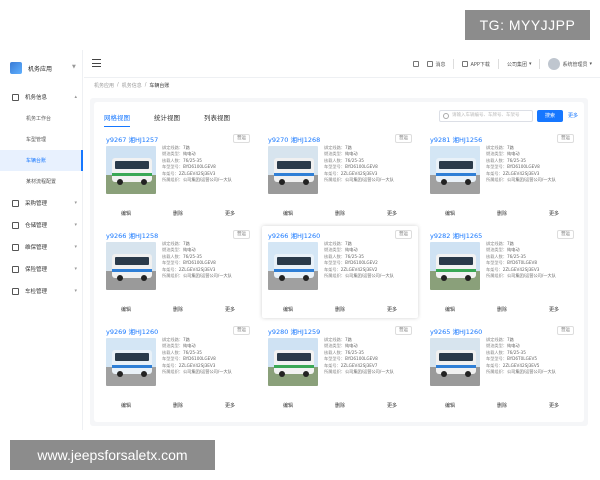 The image size is (600, 480). I want to click on vehicle-id: y9266 湘HJ1258, so click(132, 235).